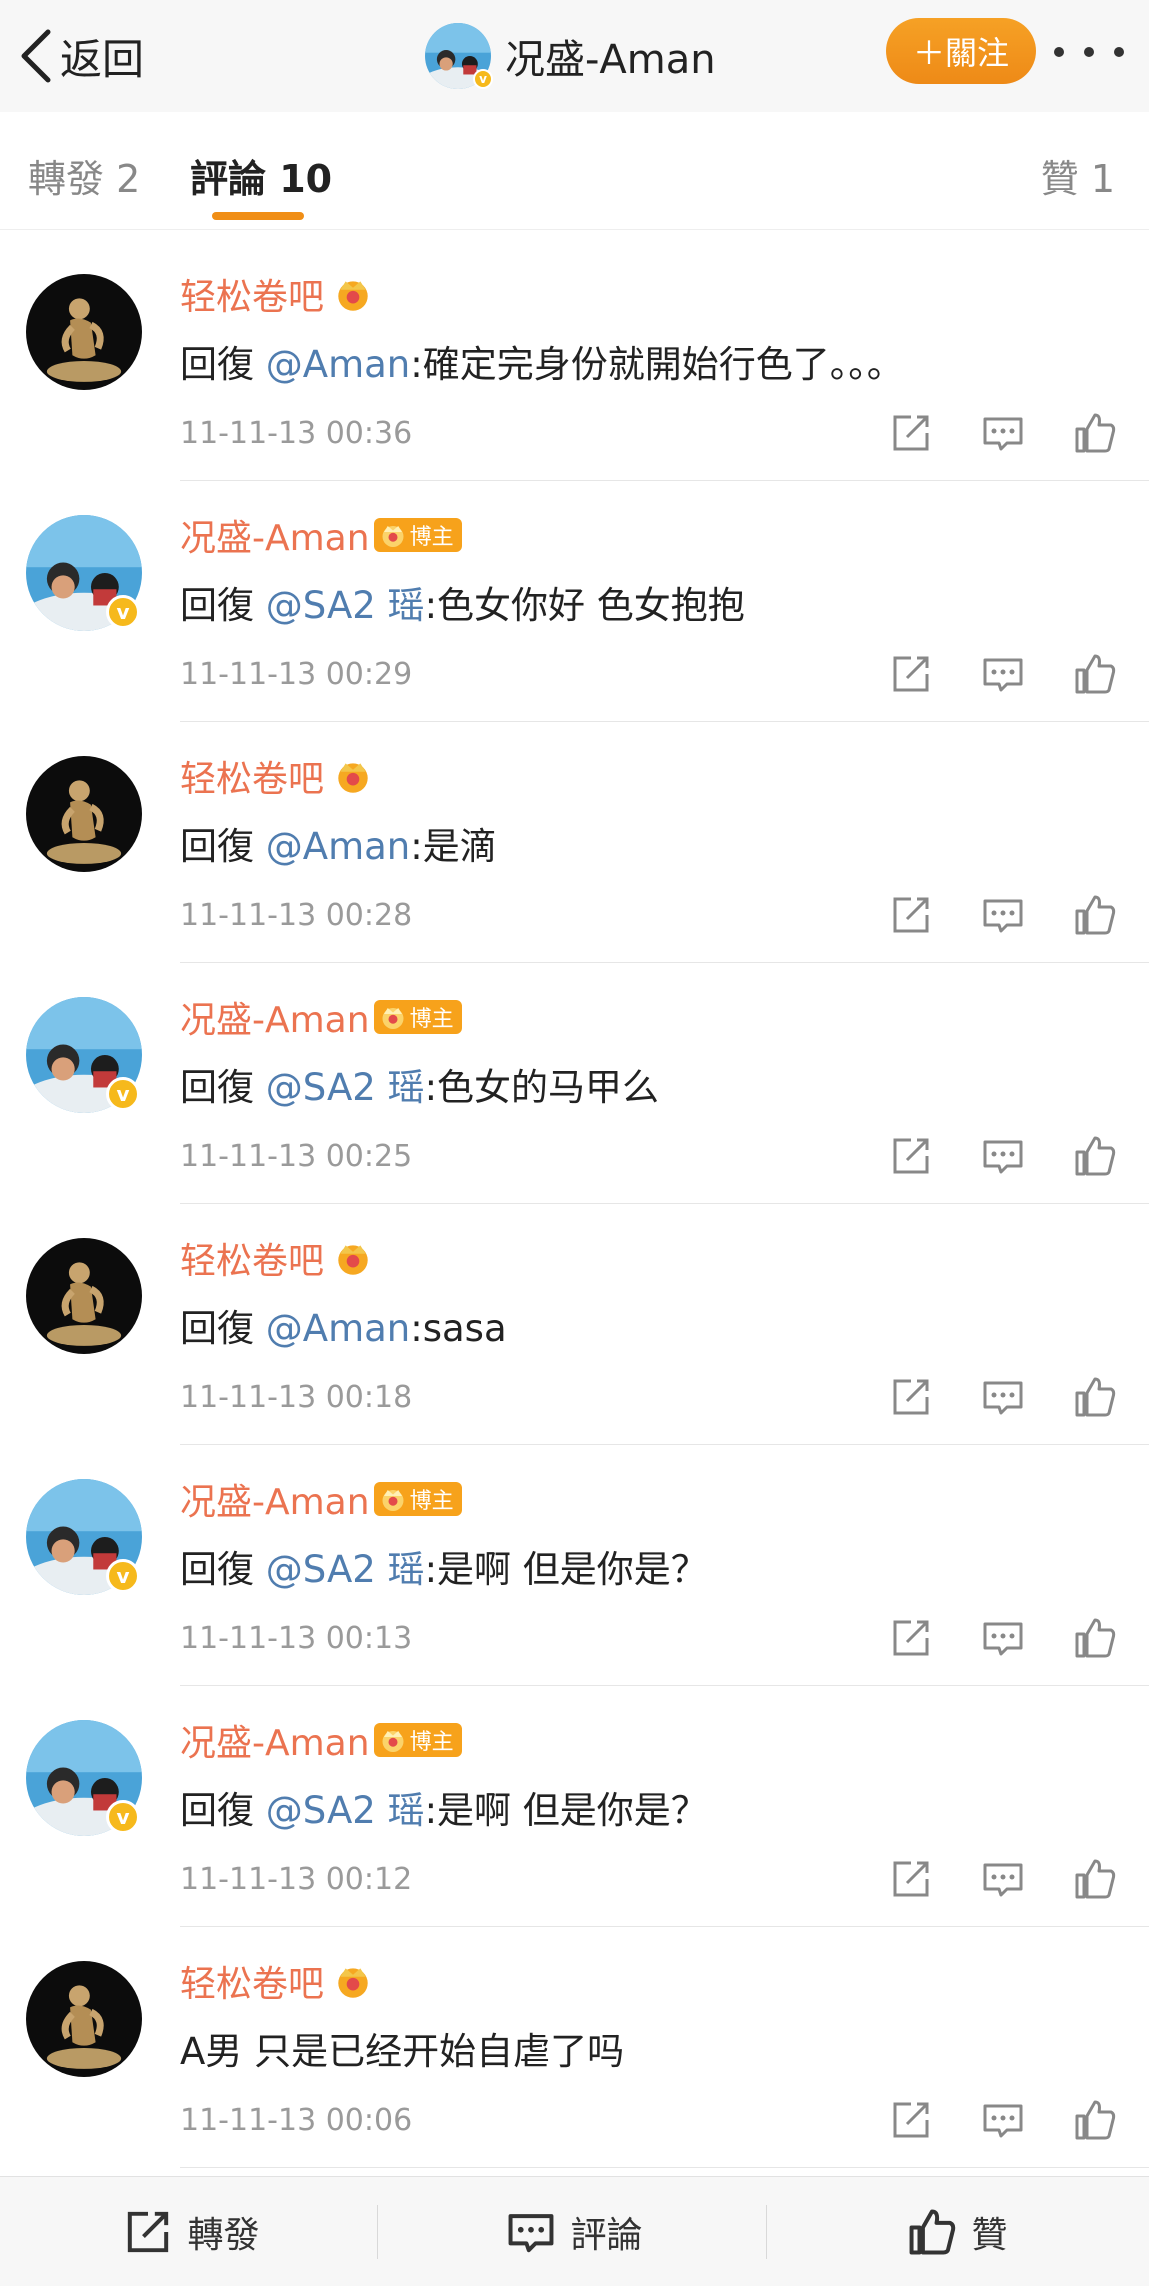 The height and width of the screenshot is (2286, 1149). I want to click on page-title: 况盛-Aman, so click(610, 60).